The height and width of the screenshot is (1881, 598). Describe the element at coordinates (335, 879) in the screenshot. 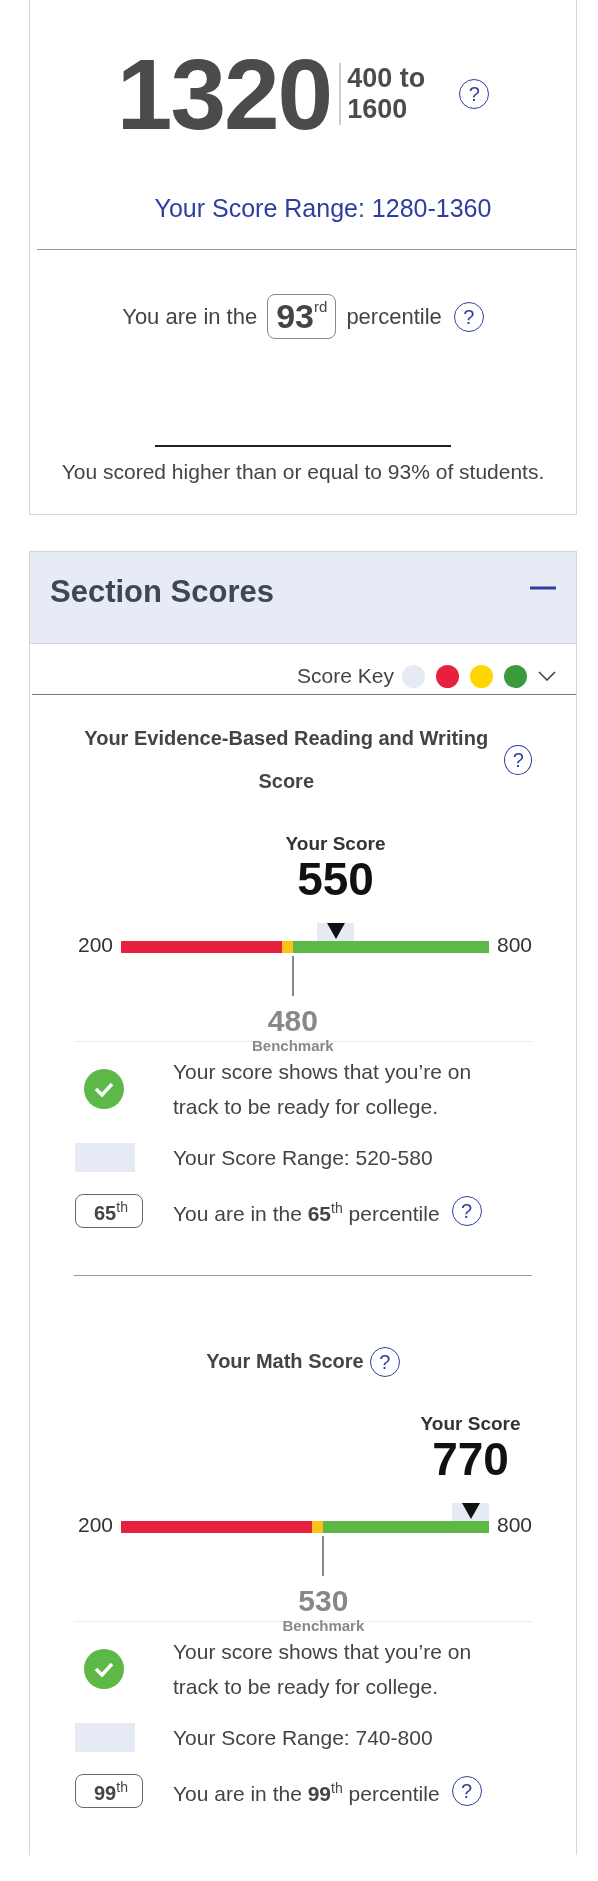

I see `section-score: 550` at that location.